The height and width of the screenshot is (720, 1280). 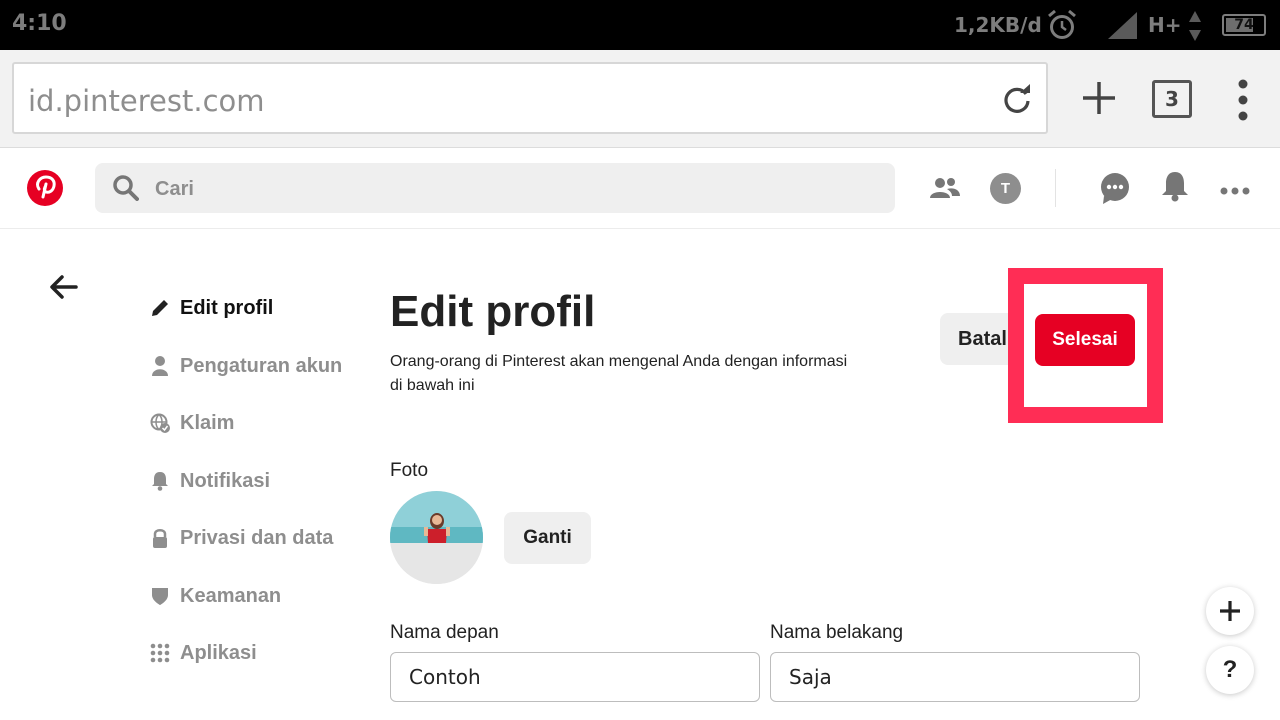 I want to click on header-divider, so click(x=1055, y=188).